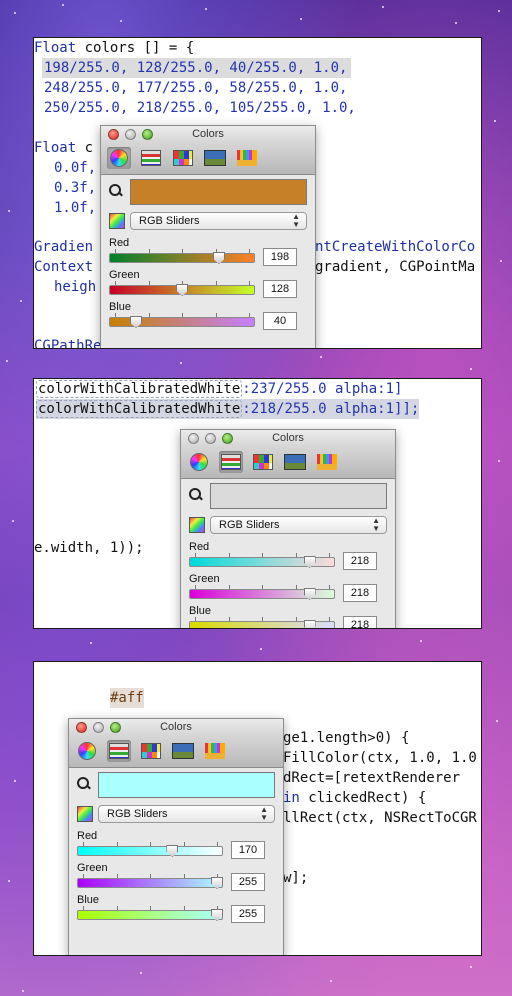  I want to click on code-line: Context, so click(64, 267).